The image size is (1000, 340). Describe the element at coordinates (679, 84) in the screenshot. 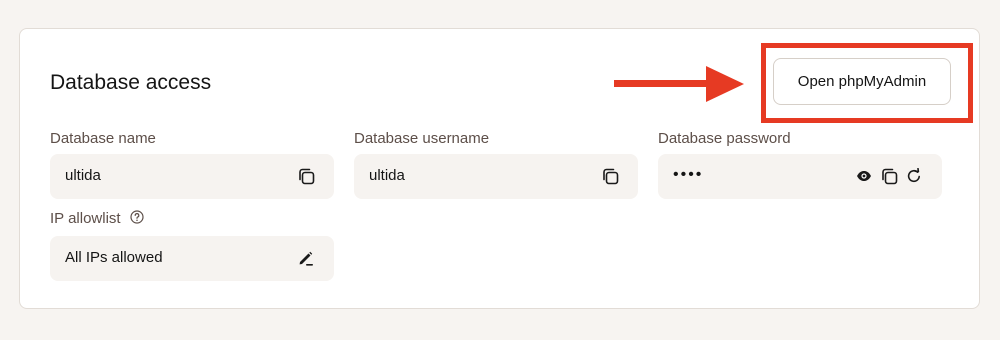

I see `annotation-arrow-icon` at that location.